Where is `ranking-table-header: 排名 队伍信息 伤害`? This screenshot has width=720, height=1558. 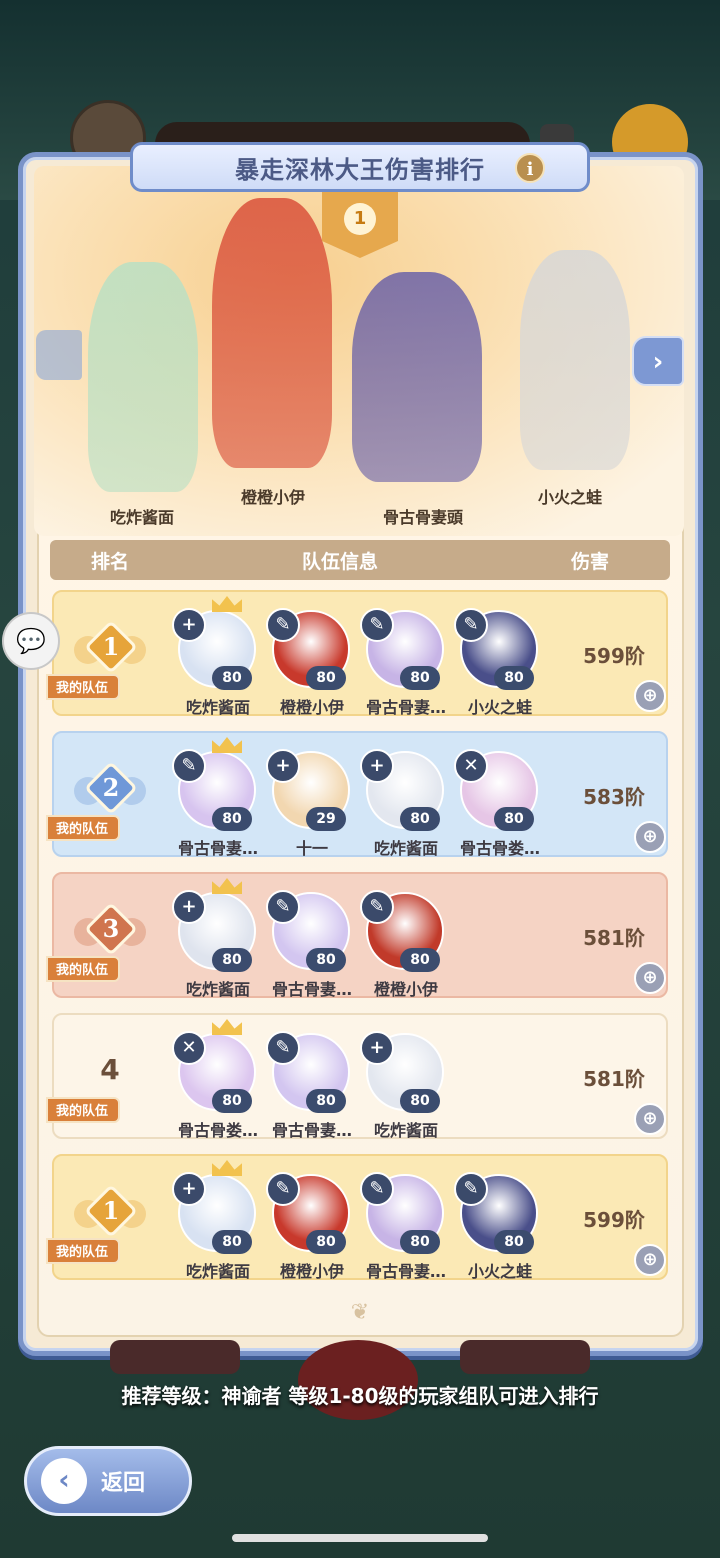
ranking-table-header: 排名 队伍信息 伤害 is located at coordinates (360, 560).